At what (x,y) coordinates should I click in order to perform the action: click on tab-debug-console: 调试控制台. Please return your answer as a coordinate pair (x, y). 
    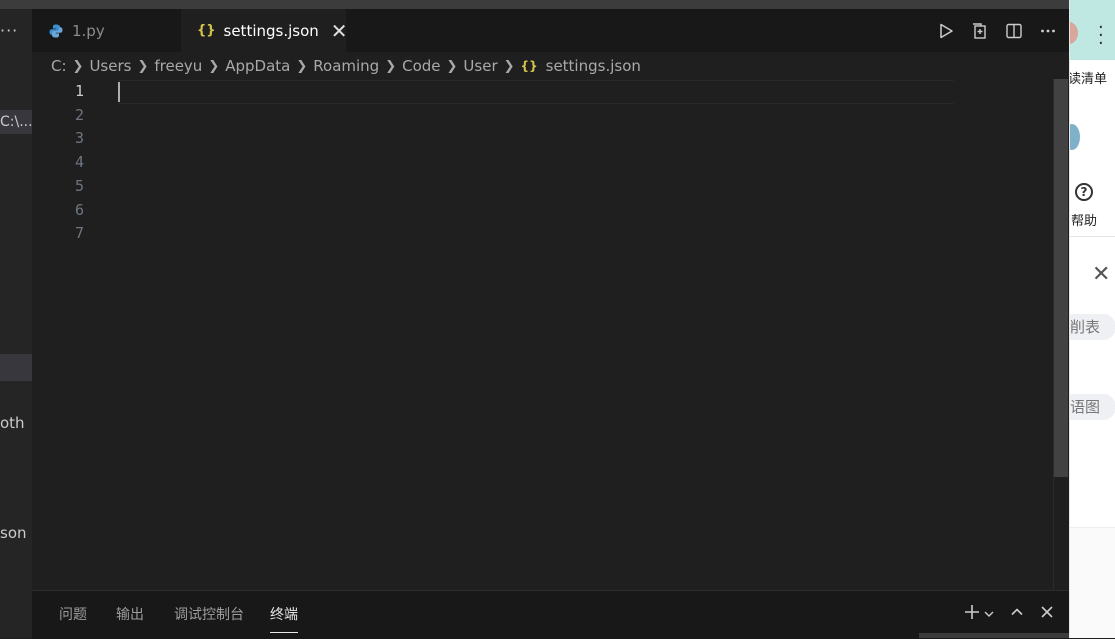
    Looking at the image, I should click on (209, 614).